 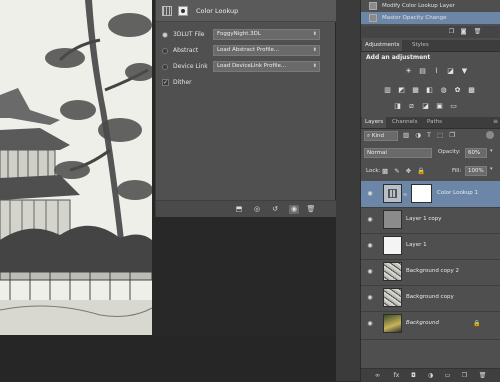 What do you see at coordinates (377, 136) in the screenshot?
I see `filter-value: Kind` at bounding box center [377, 136].